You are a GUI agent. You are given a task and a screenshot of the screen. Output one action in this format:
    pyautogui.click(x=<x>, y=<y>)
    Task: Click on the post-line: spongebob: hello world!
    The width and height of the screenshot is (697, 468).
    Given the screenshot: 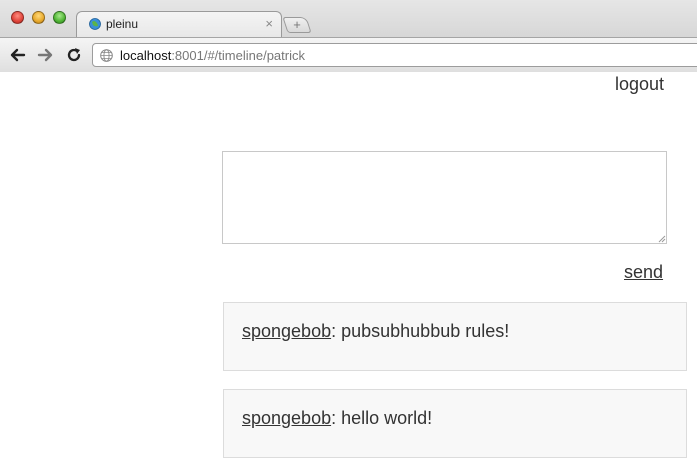 What is the action you would take?
    pyautogui.click(x=337, y=418)
    